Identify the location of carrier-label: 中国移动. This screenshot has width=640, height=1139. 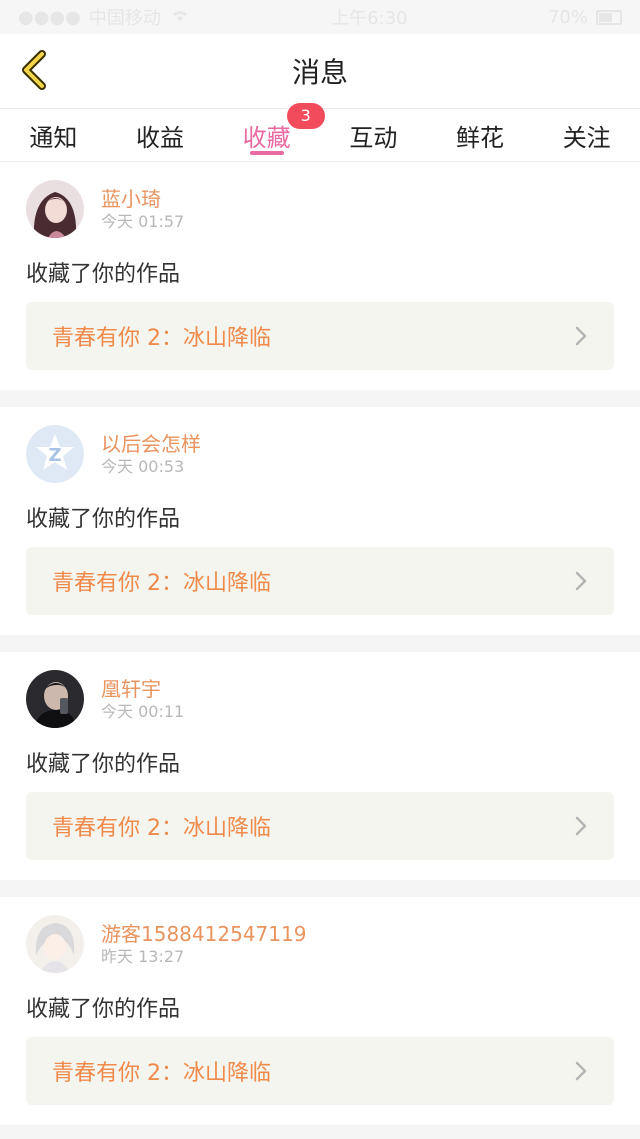
(124, 18).